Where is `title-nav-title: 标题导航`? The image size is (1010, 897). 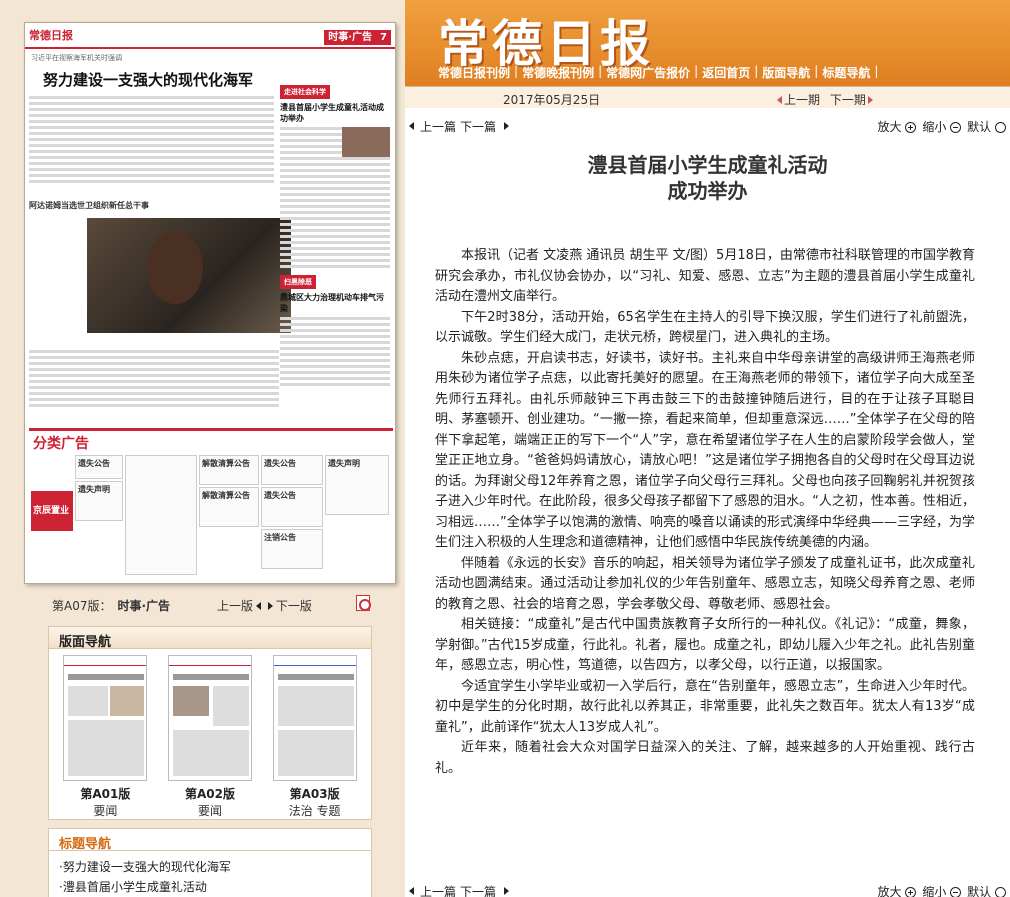 title-nav-title: 标题导航 is located at coordinates (210, 840).